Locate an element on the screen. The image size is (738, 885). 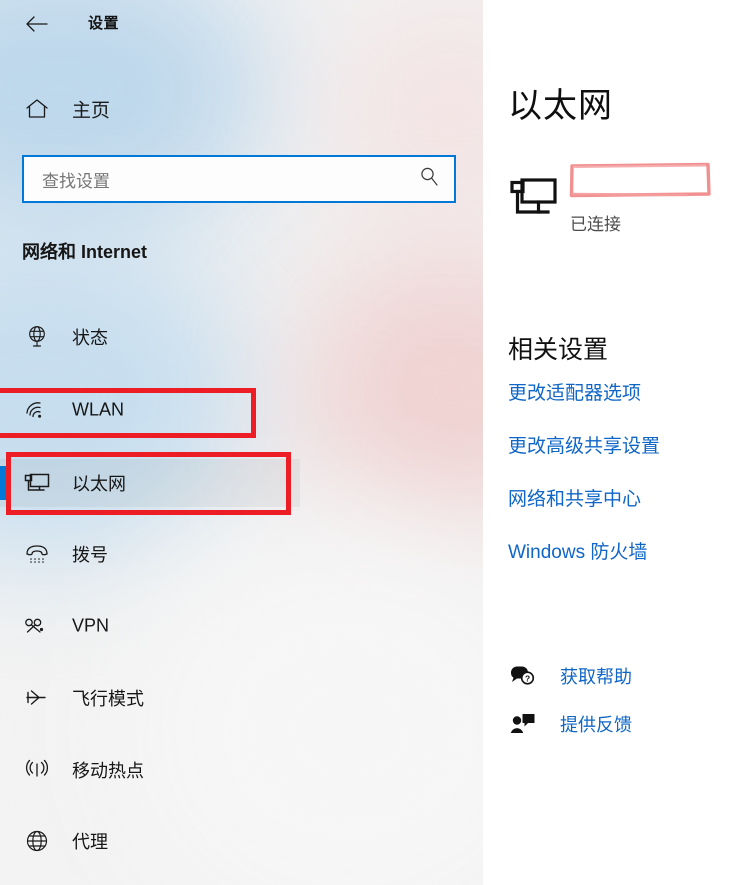
give-feedback-label: 提供反馈 is located at coordinates (596, 725).